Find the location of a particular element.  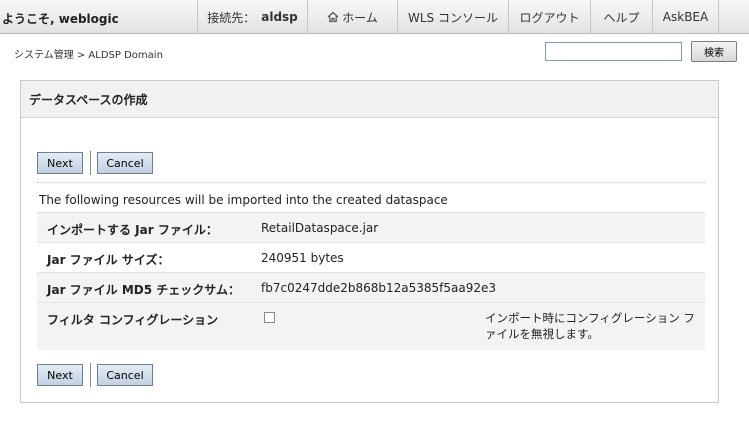

connection-info: 接続先： aldsp is located at coordinates (252, 17).